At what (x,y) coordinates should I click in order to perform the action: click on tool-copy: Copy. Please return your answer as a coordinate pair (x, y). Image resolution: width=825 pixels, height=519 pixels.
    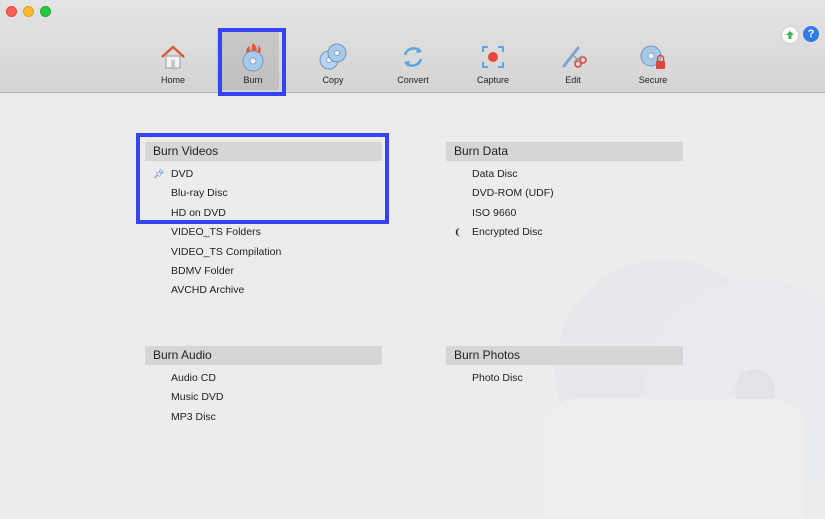
    Looking at the image, I should click on (333, 61).